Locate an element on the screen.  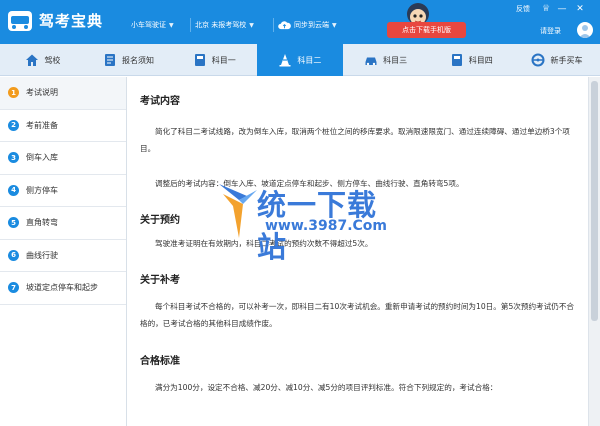
document-icon is located at coordinates (110, 60).